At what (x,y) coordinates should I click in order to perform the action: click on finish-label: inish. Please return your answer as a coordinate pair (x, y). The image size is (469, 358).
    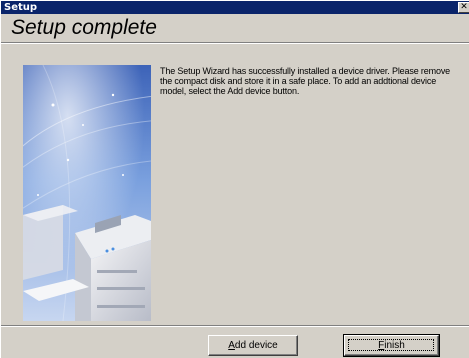
    Looking at the image, I should click on (394, 345).